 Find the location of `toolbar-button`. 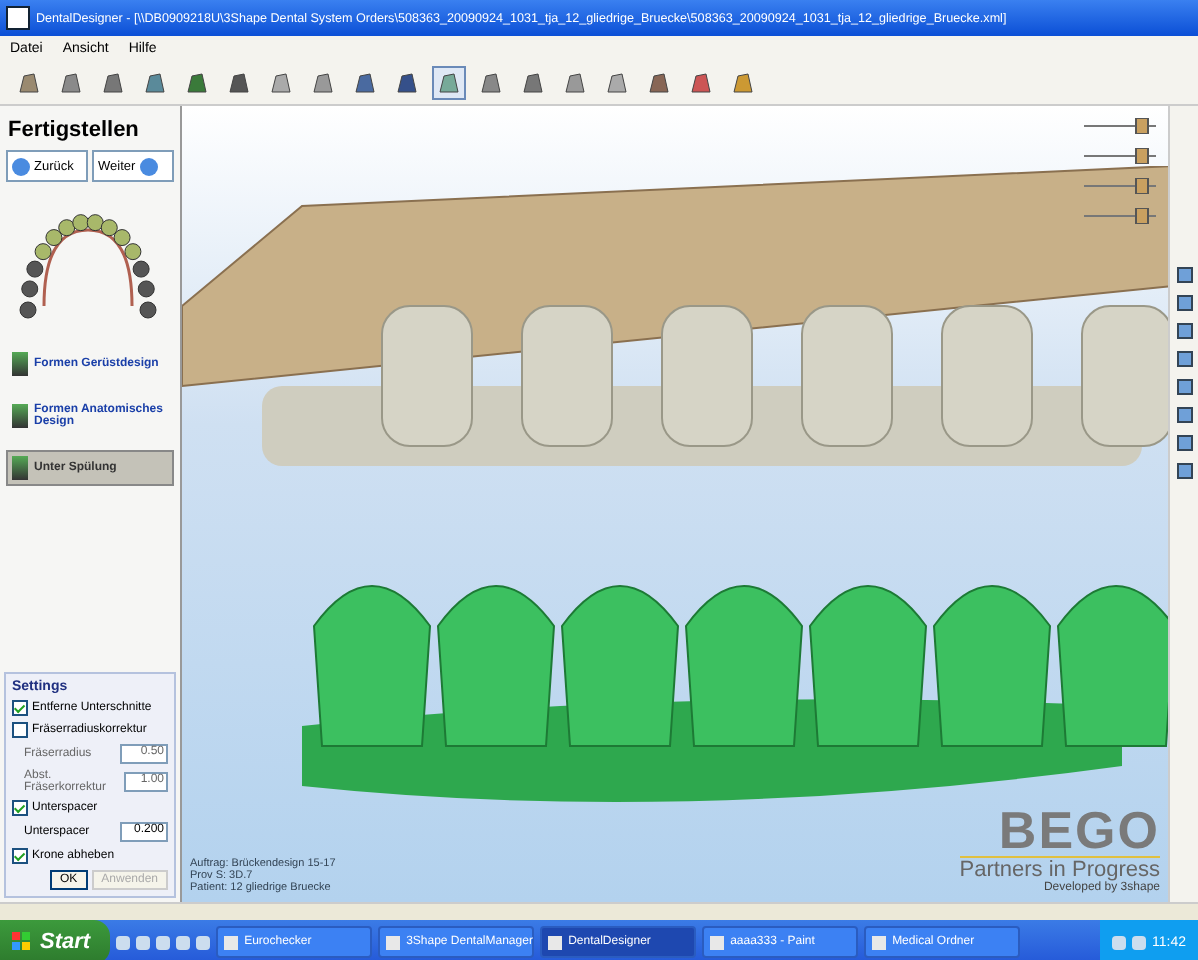

toolbar-button is located at coordinates (449, 82).